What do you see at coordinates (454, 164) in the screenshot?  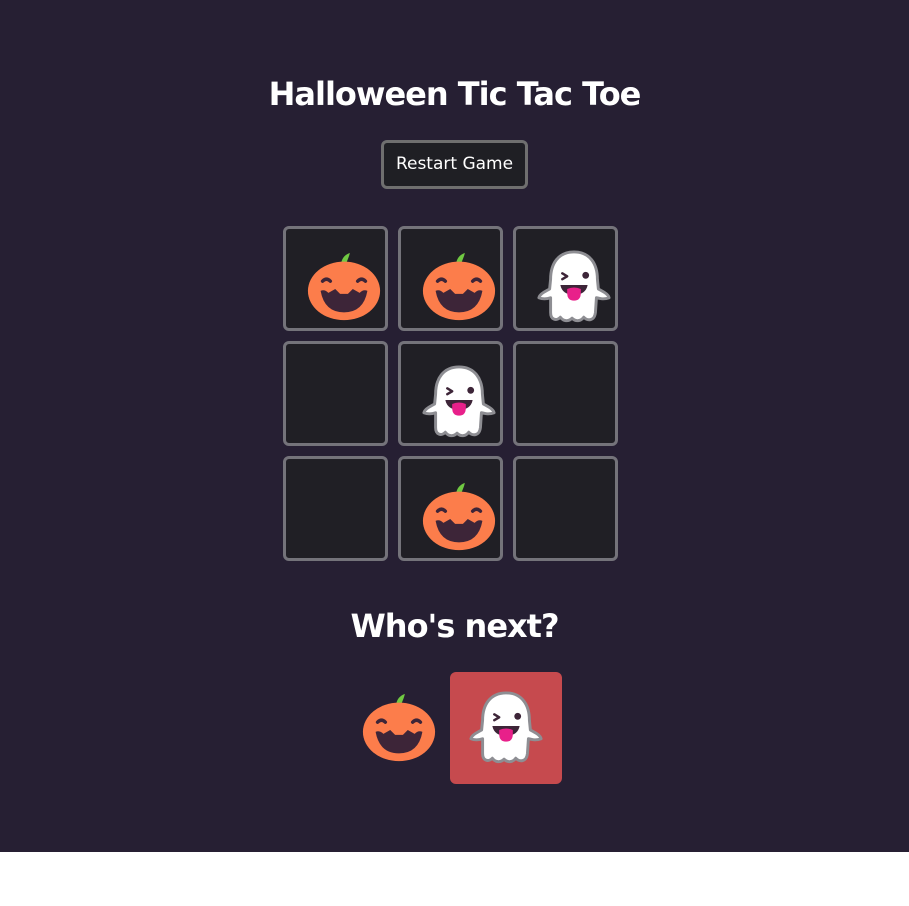 I see `restart-game-button: Restart Game` at bounding box center [454, 164].